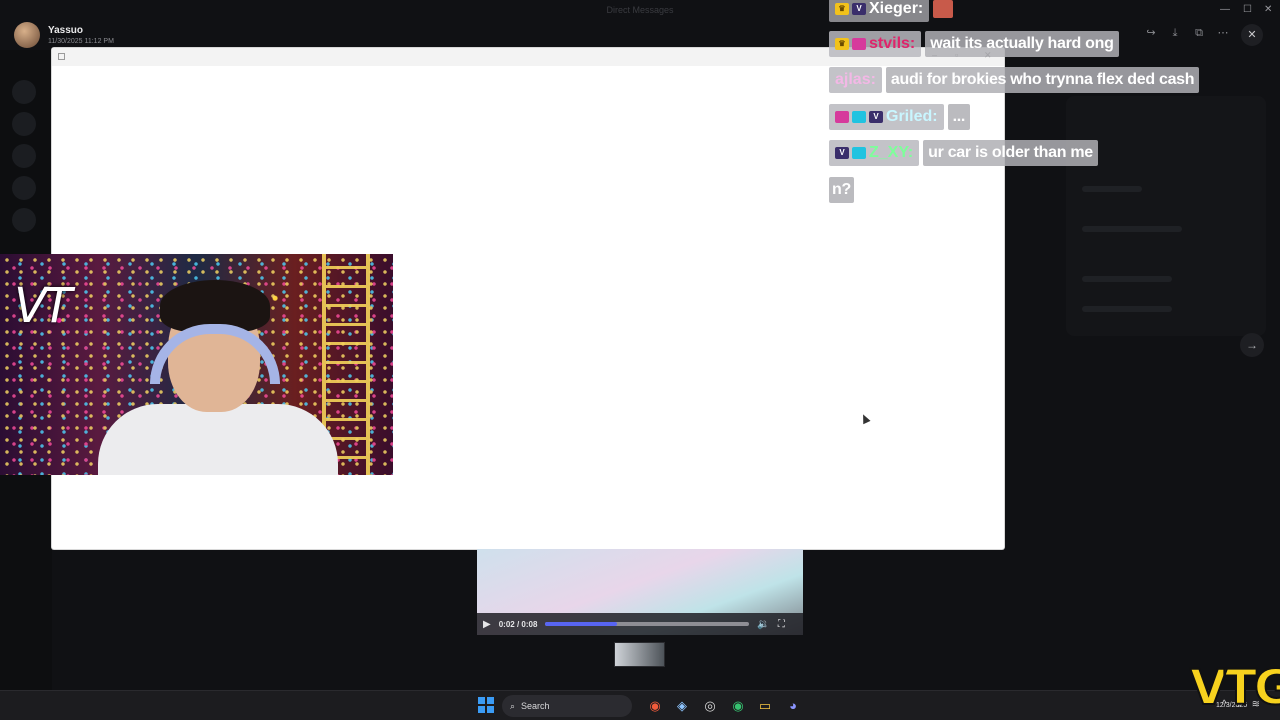 This screenshot has height=720, width=1280. I want to click on chat-message: ♛ stvils: wait its actually hard ong, so click(974, 44).